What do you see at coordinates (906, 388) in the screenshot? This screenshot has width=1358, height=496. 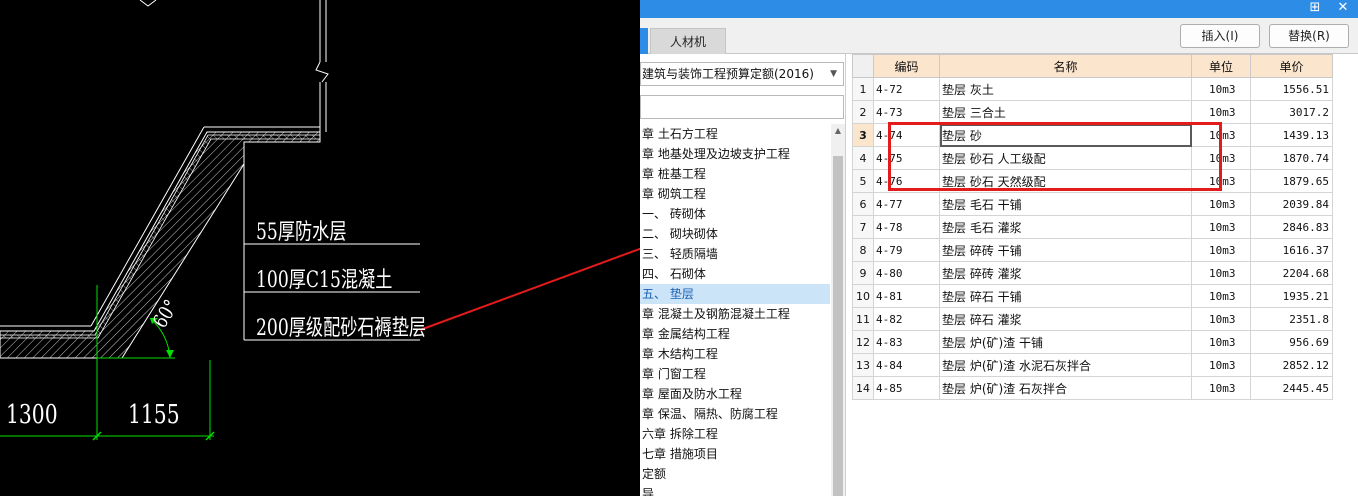 I see `cell-code: 4-85` at bounding box center [906, 388].